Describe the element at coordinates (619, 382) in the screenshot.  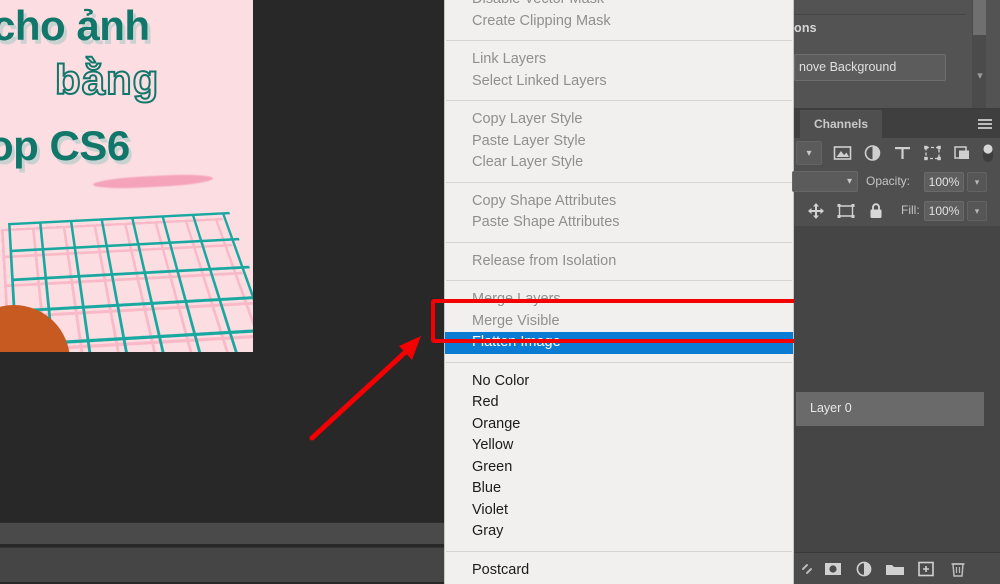
I see `menu-item-no-color: No Color` at that location.